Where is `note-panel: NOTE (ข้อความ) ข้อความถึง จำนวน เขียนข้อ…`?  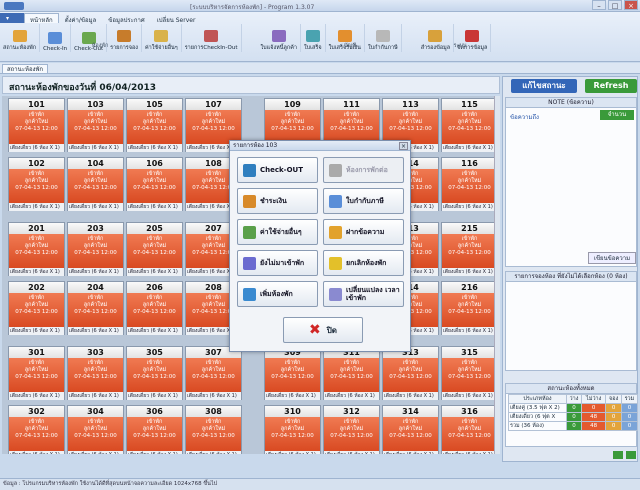
note-panel: NOTE (ข้อความ) ข้อความถึง จำนวน เขียนข้อ… is located at coordinates (571, 182).